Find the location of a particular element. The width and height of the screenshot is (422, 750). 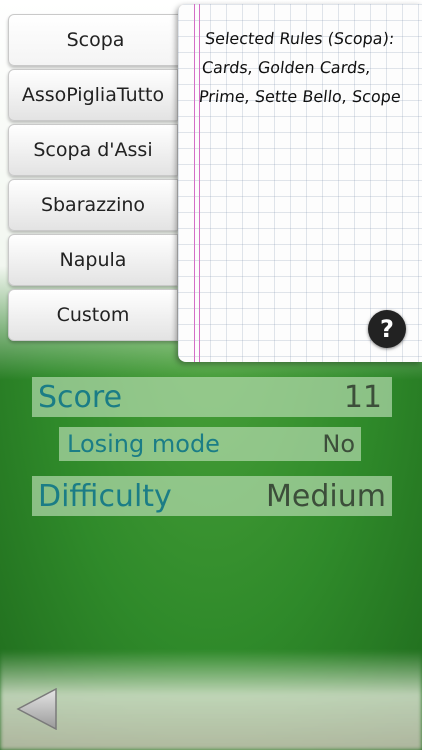

mode-button-custom: Custom is located at coordinates (93, 315).